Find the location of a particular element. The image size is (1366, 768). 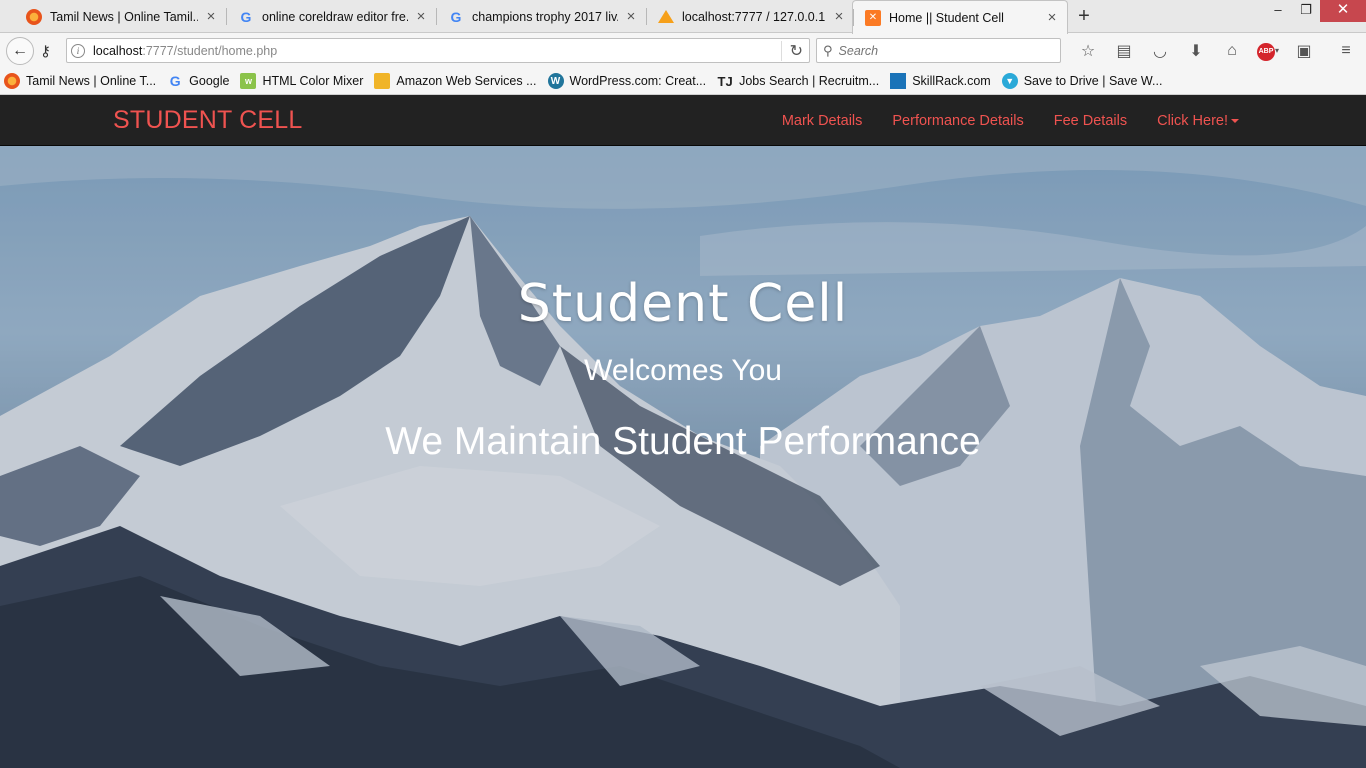

pocket-icon: ◡ is located at coordinates (1160, 51).